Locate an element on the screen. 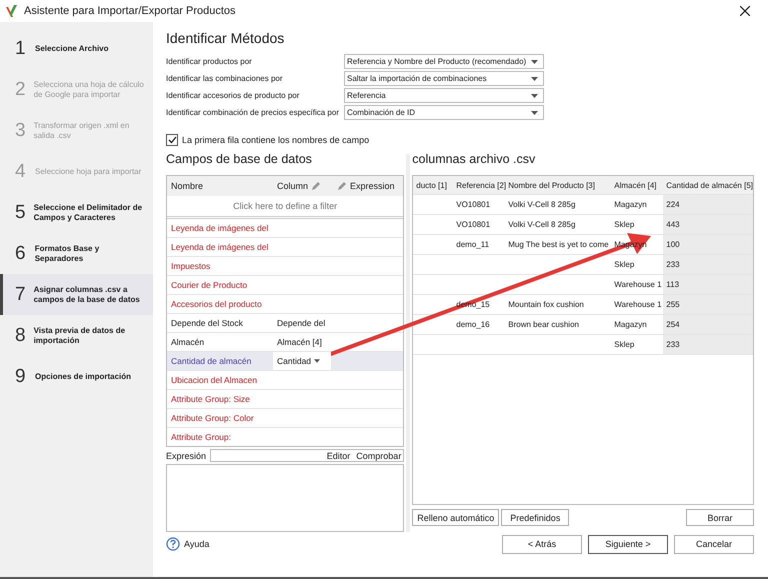  dropdown: Referencia y Nombre del Producto (recomendado) is located at coordinates (444, 61).